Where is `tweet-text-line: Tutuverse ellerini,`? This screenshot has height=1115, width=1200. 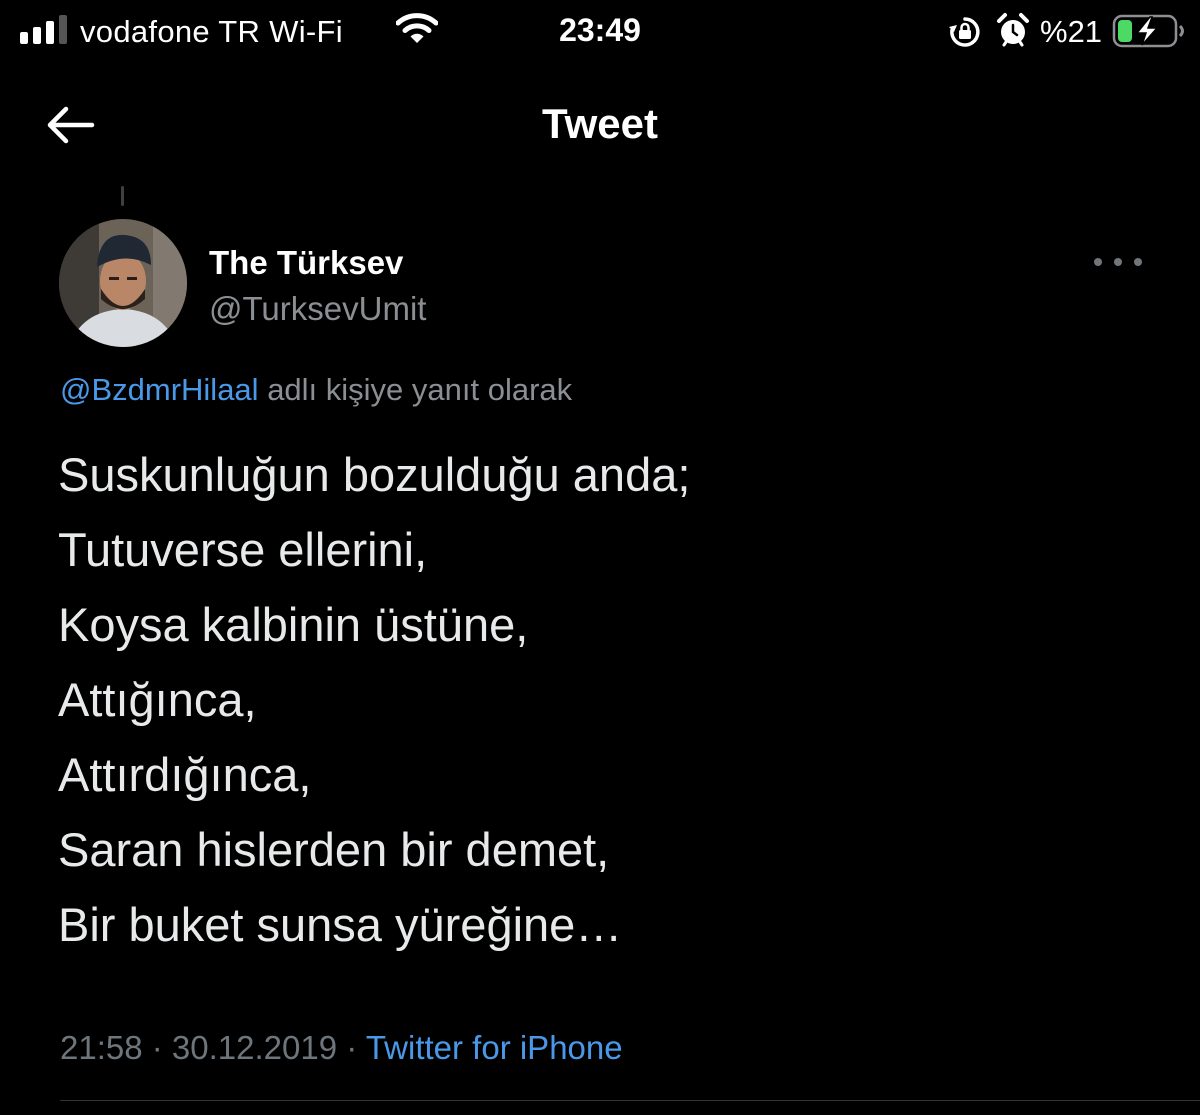
tweet-text-line: Tutuverse ellerini, is located at coordinates (243, 549).